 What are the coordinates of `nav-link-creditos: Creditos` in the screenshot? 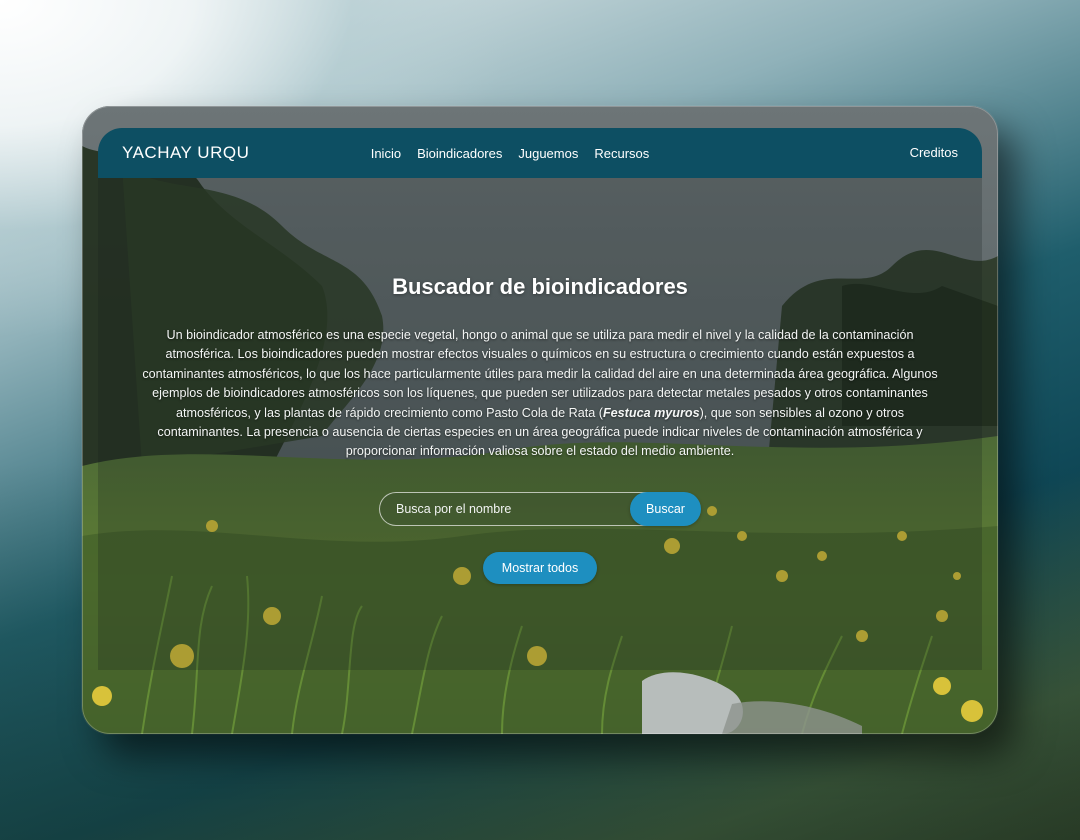 It's located at (934, 152).